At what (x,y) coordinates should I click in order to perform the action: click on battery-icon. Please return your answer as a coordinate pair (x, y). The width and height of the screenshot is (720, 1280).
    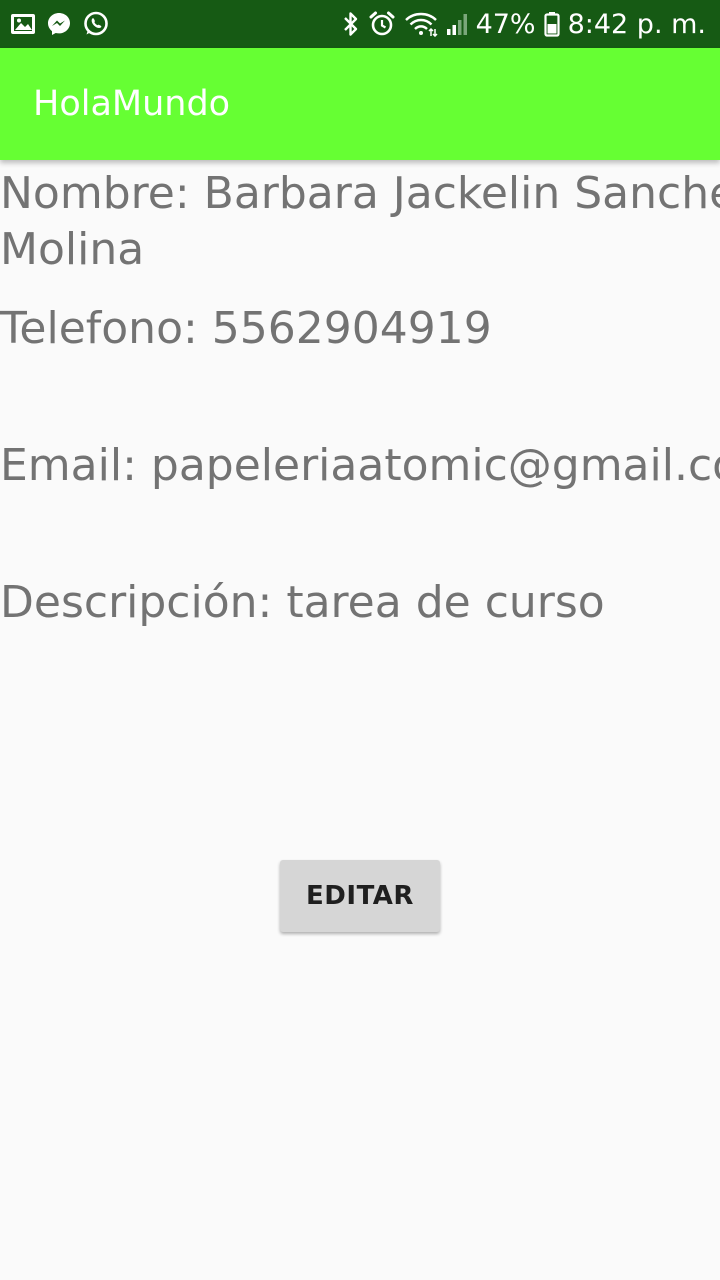
    Looking at the image, I should click on (551, 24).